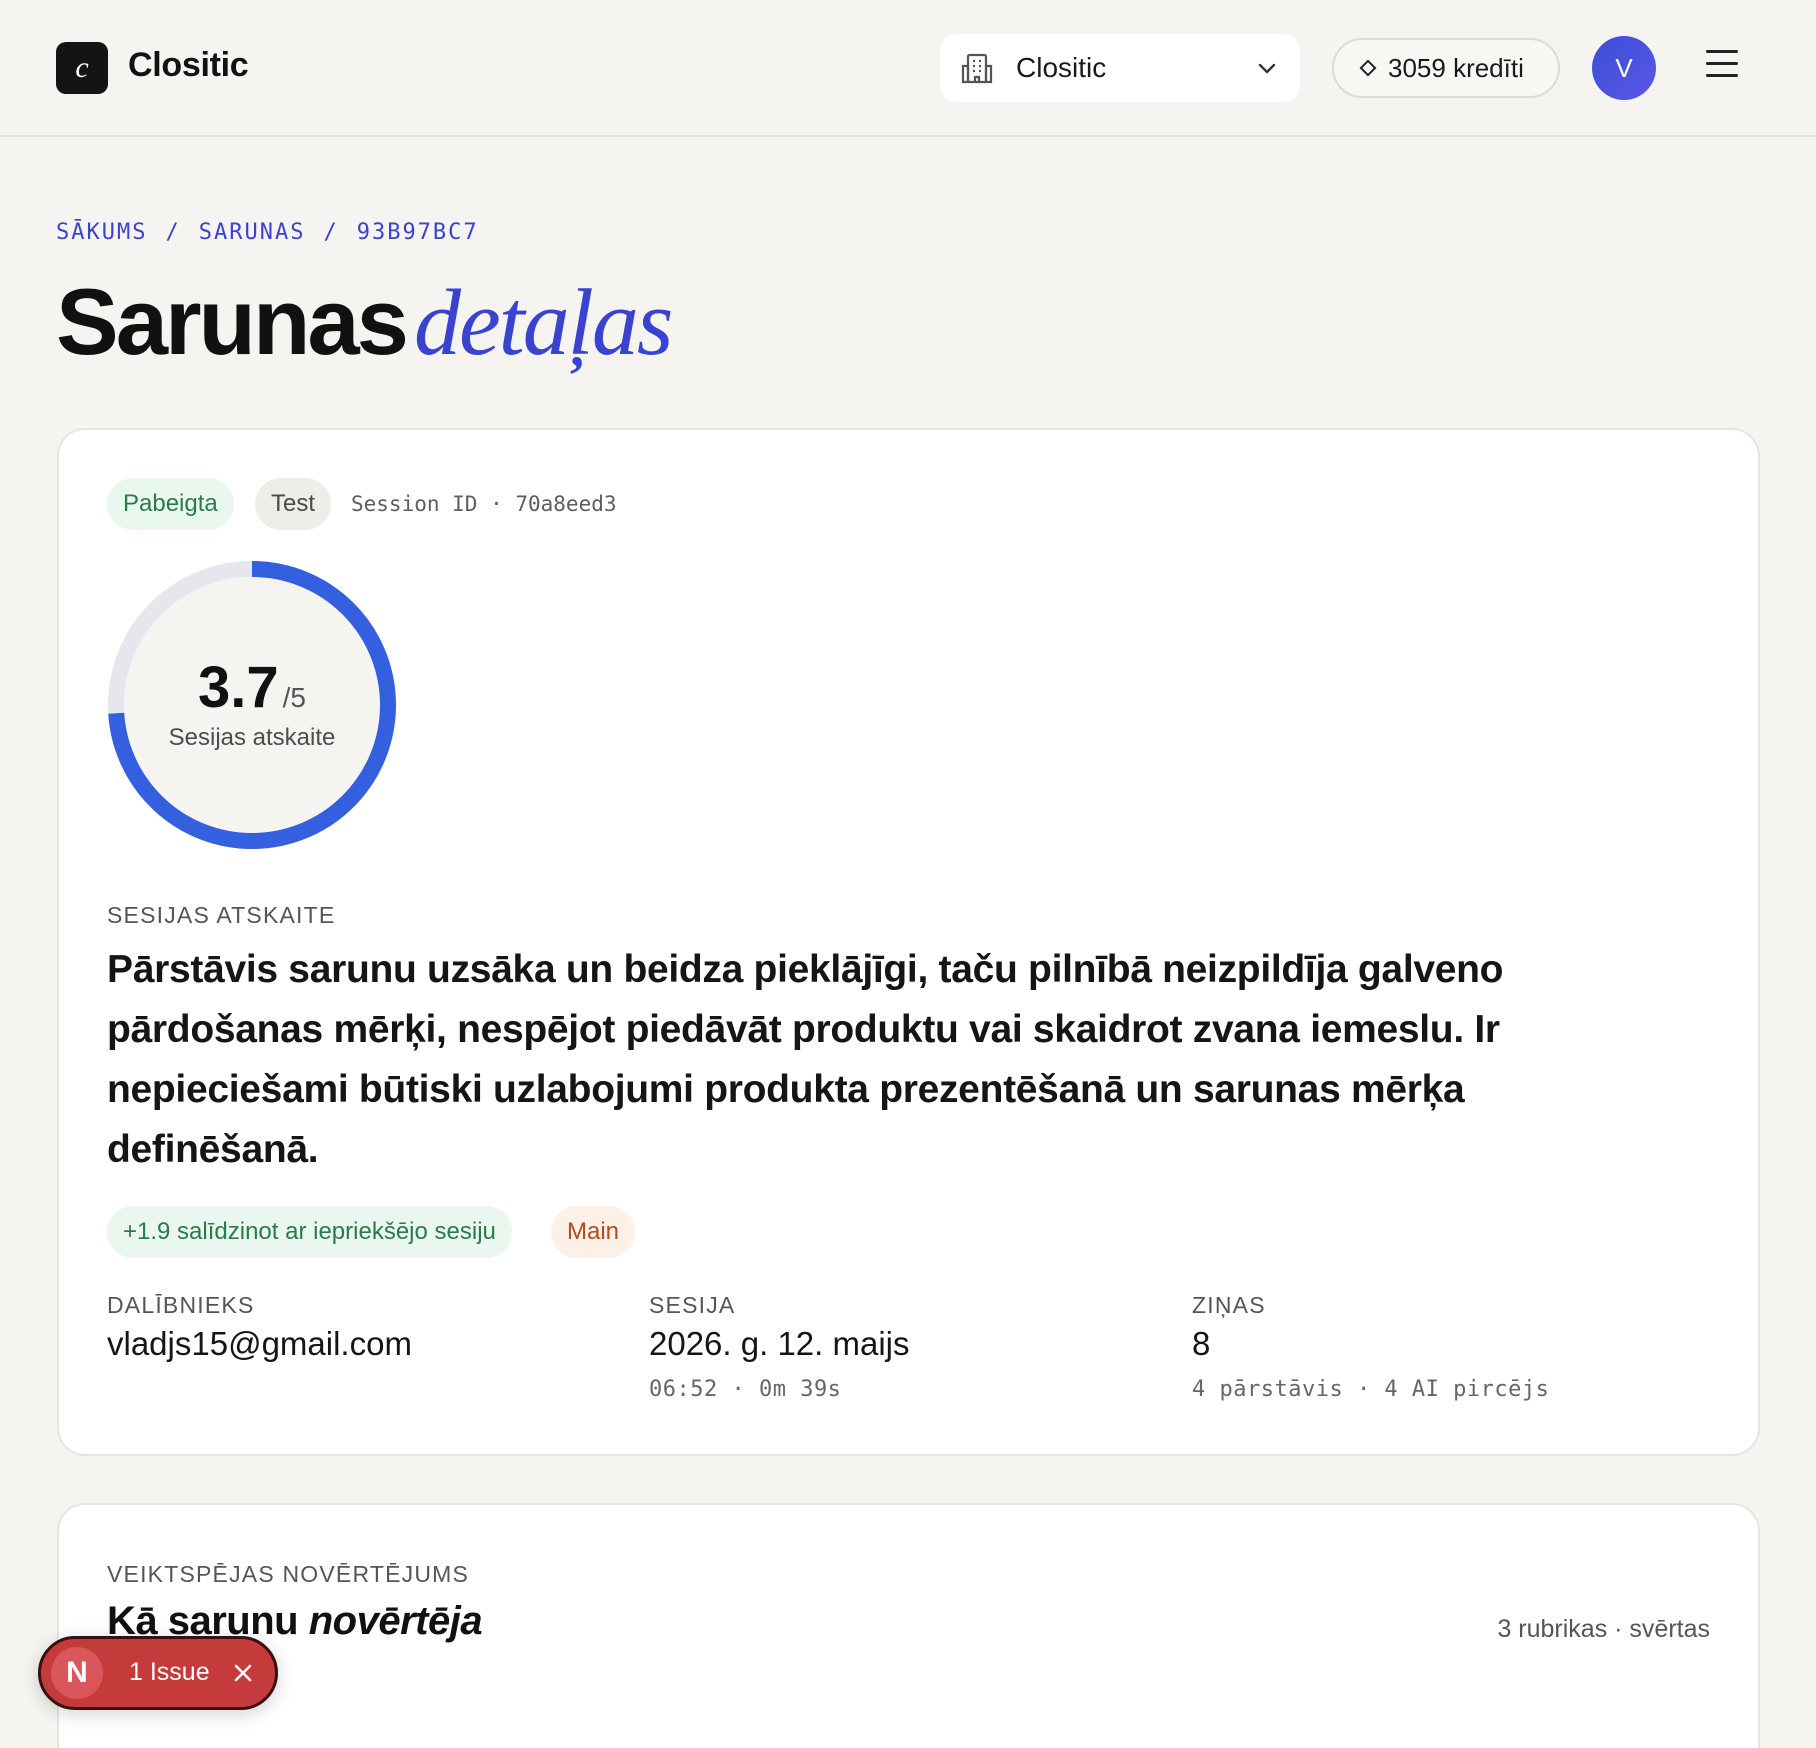 The width and height of the screenshot is (1816, 1748). Describe the element at coordinates (188, 65) in the screenshot. I see `app-name: Clositic` at that location.